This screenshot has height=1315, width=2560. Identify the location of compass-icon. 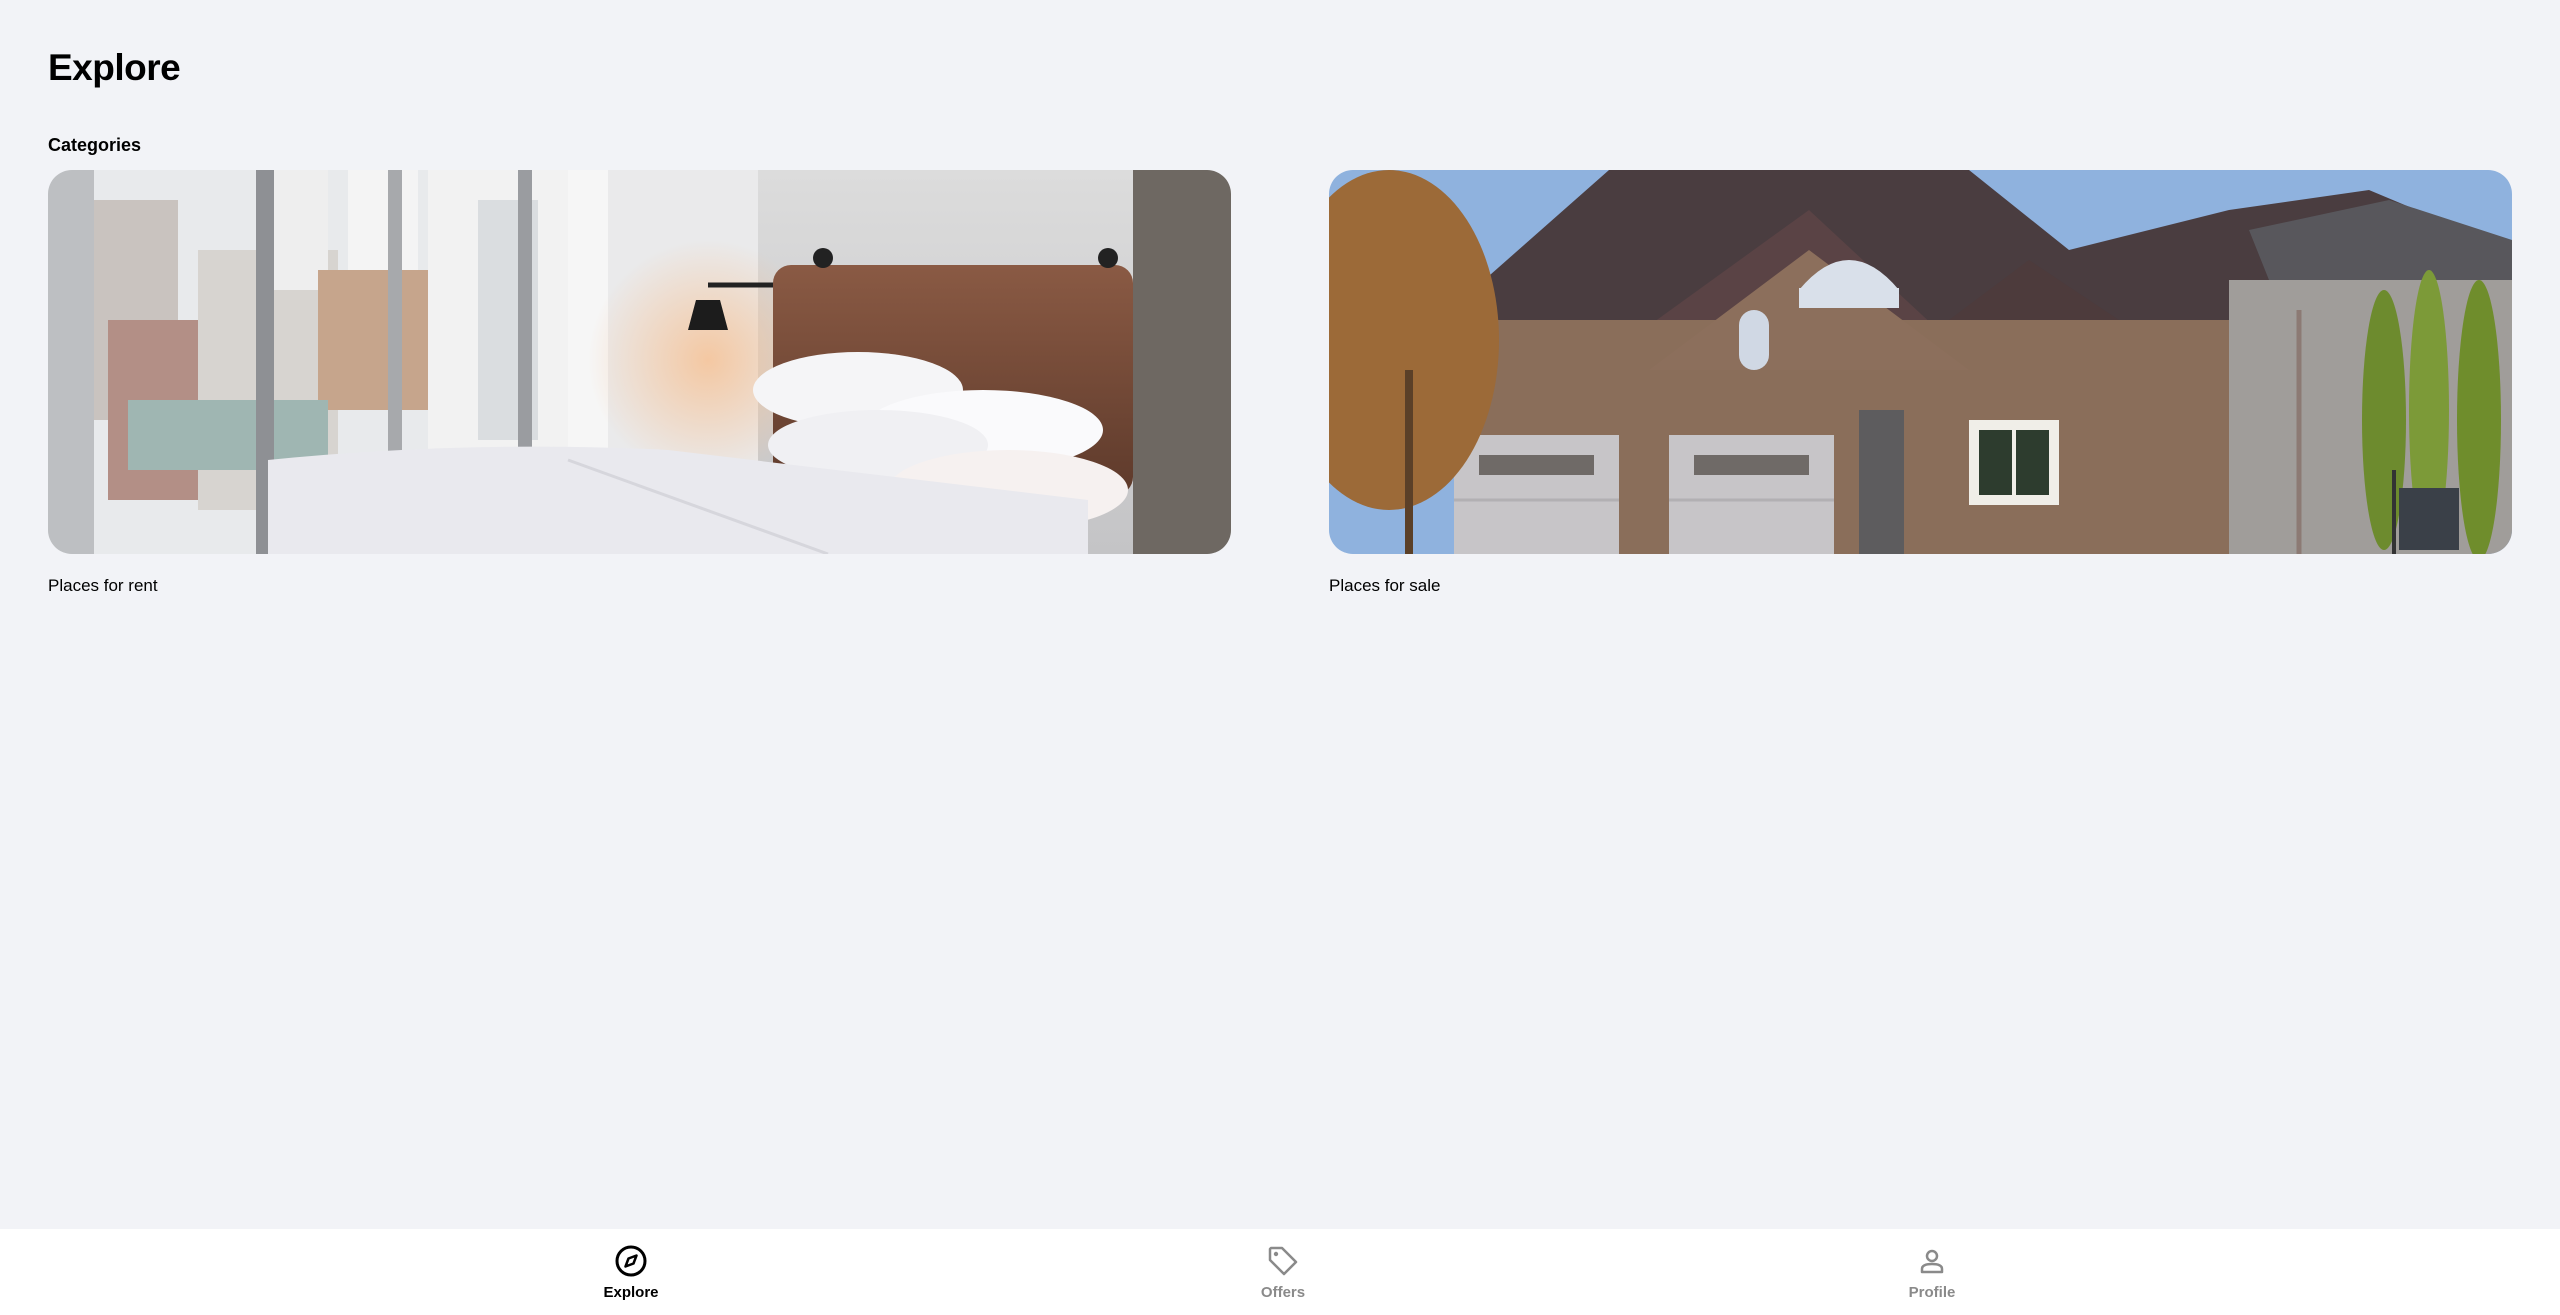
(631, 1261).